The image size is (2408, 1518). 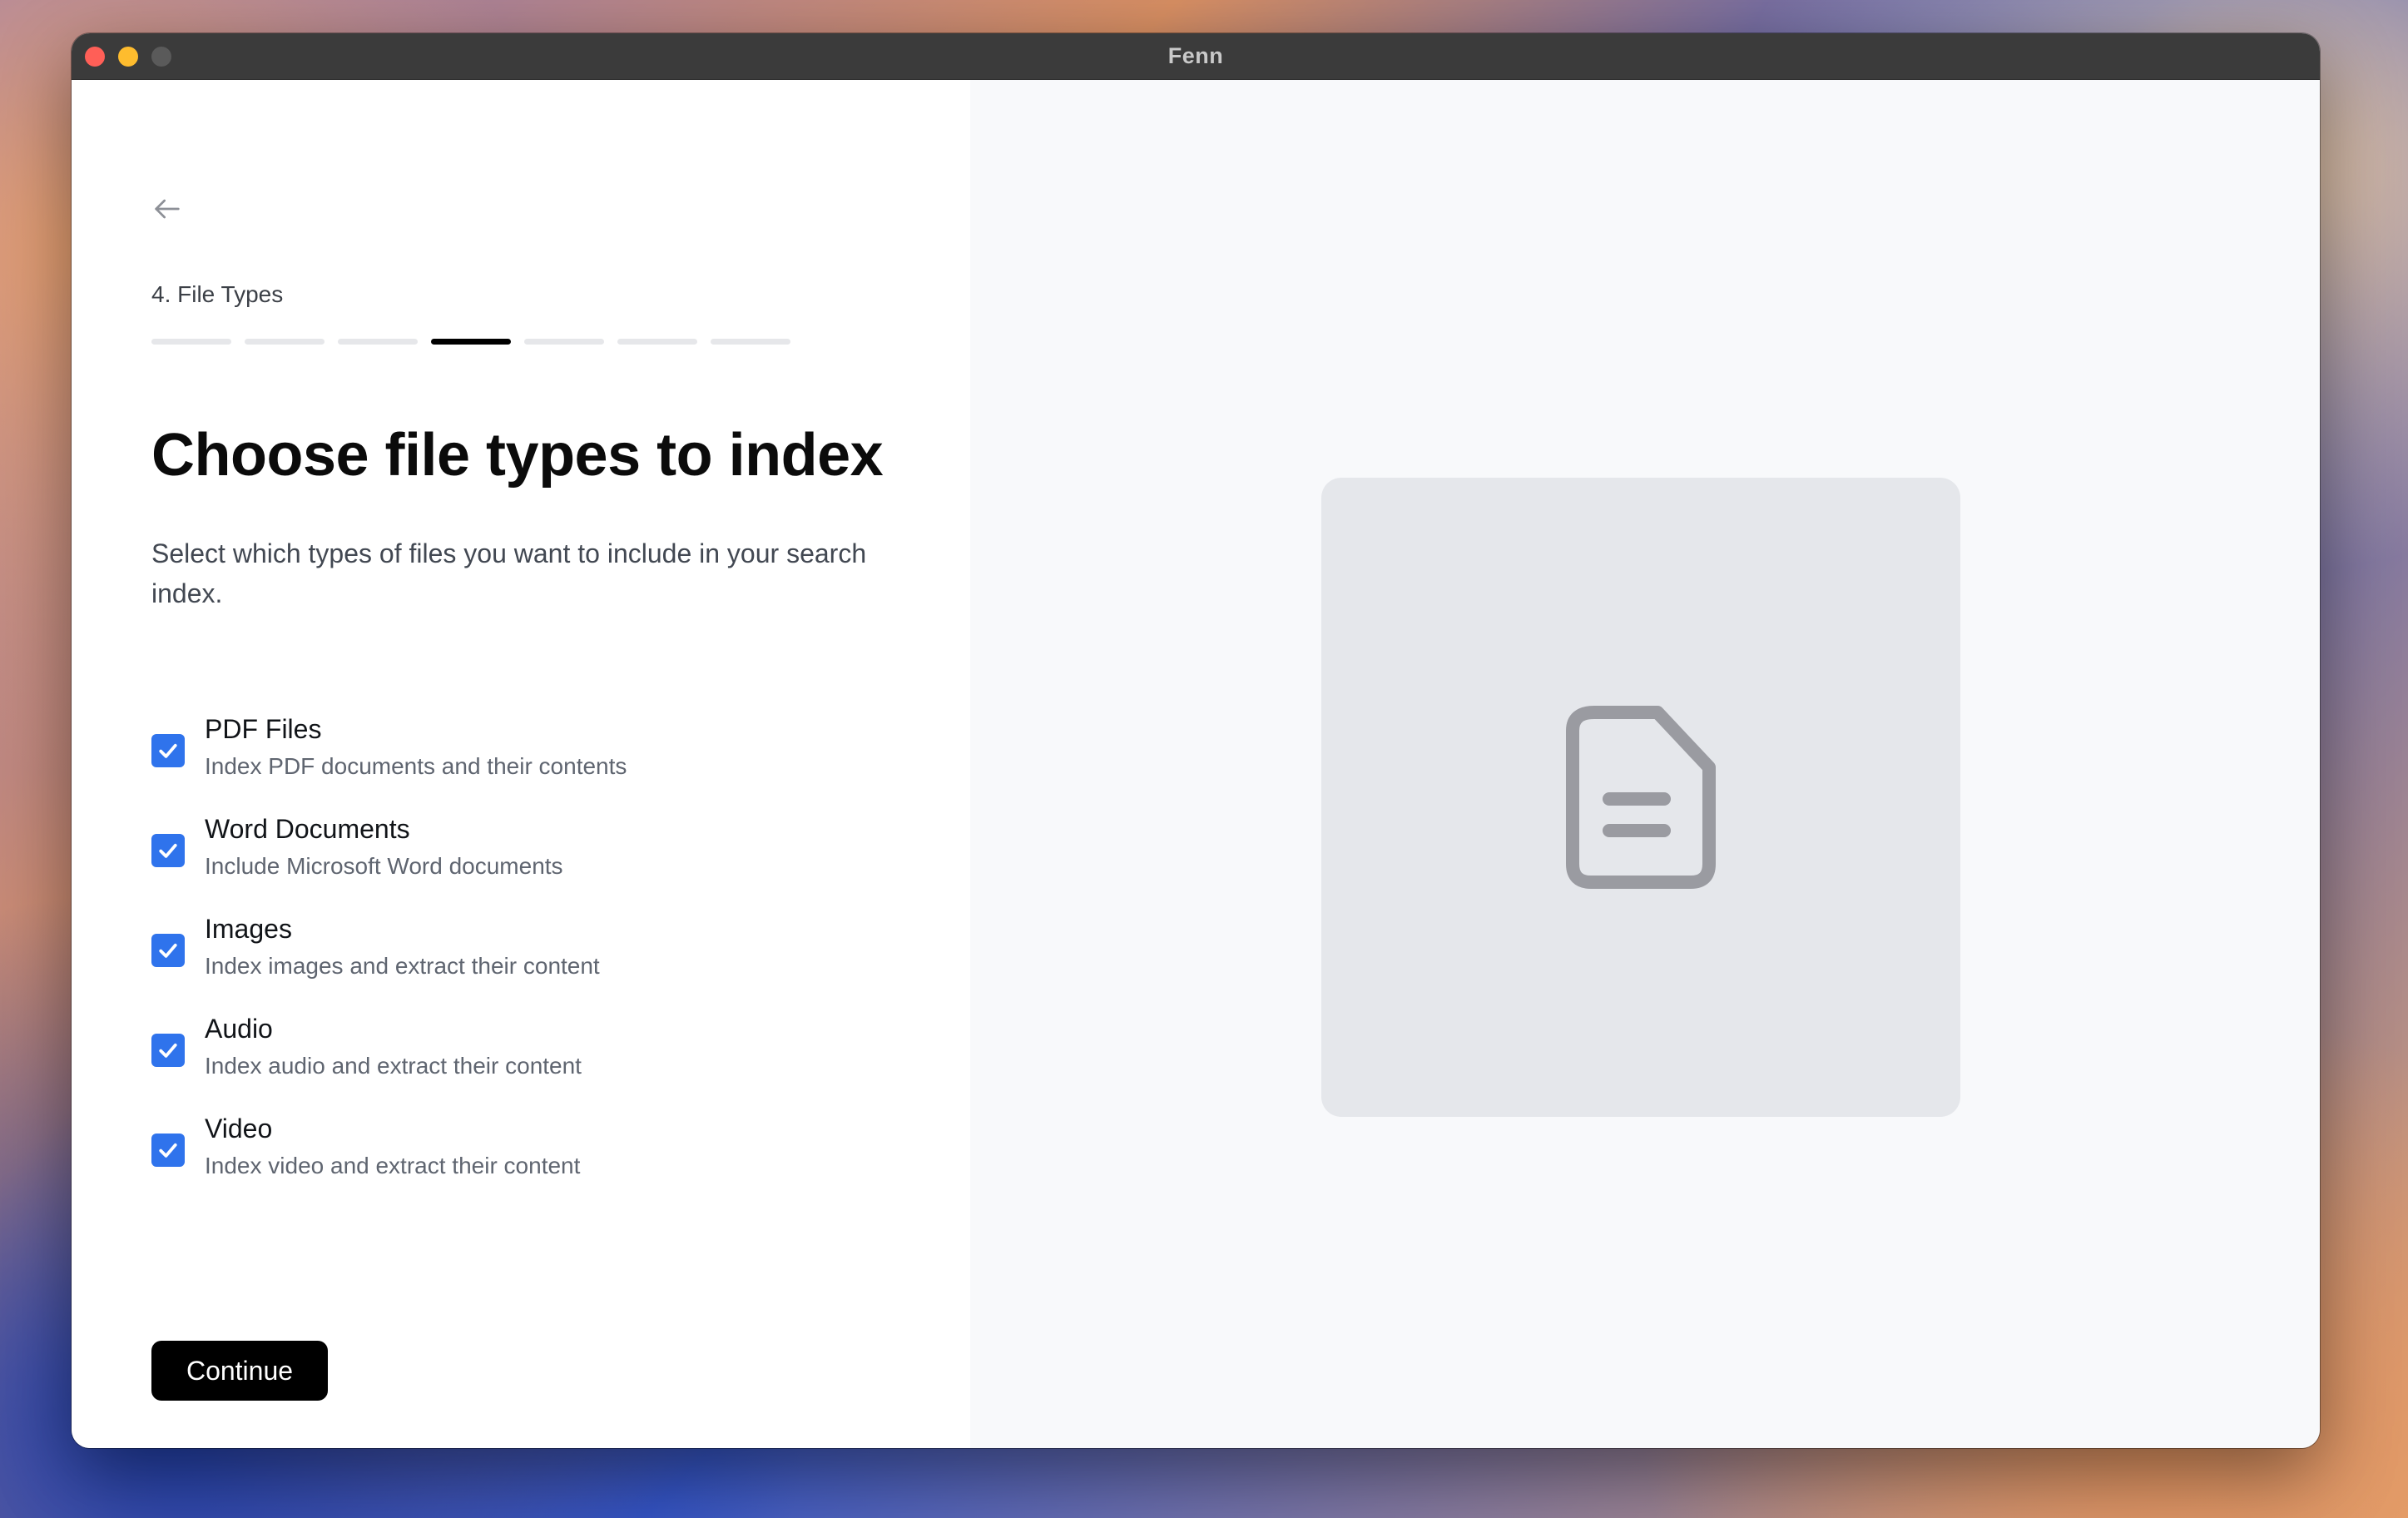 I want to click on title-bar: Fenn, so click(x=1196, y=56).